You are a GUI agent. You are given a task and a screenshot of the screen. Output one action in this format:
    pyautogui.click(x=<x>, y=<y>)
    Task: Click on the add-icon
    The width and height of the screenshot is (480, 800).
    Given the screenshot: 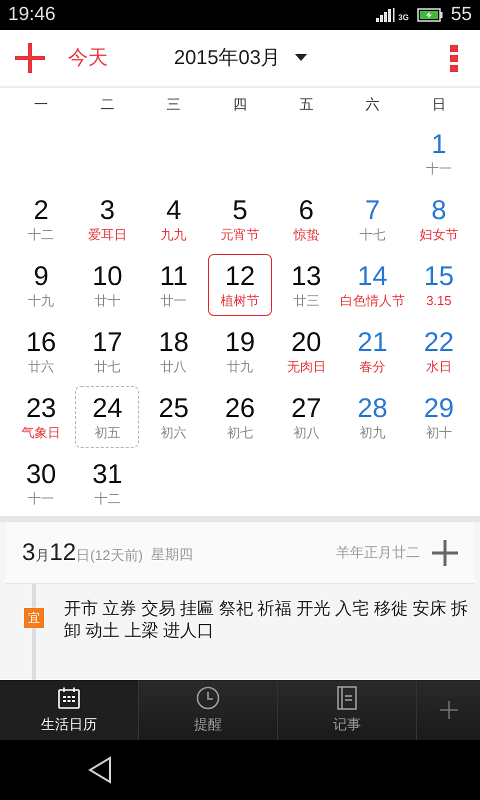 What is the action you would take?
    pyautogui.click(x=30, y=58)
    